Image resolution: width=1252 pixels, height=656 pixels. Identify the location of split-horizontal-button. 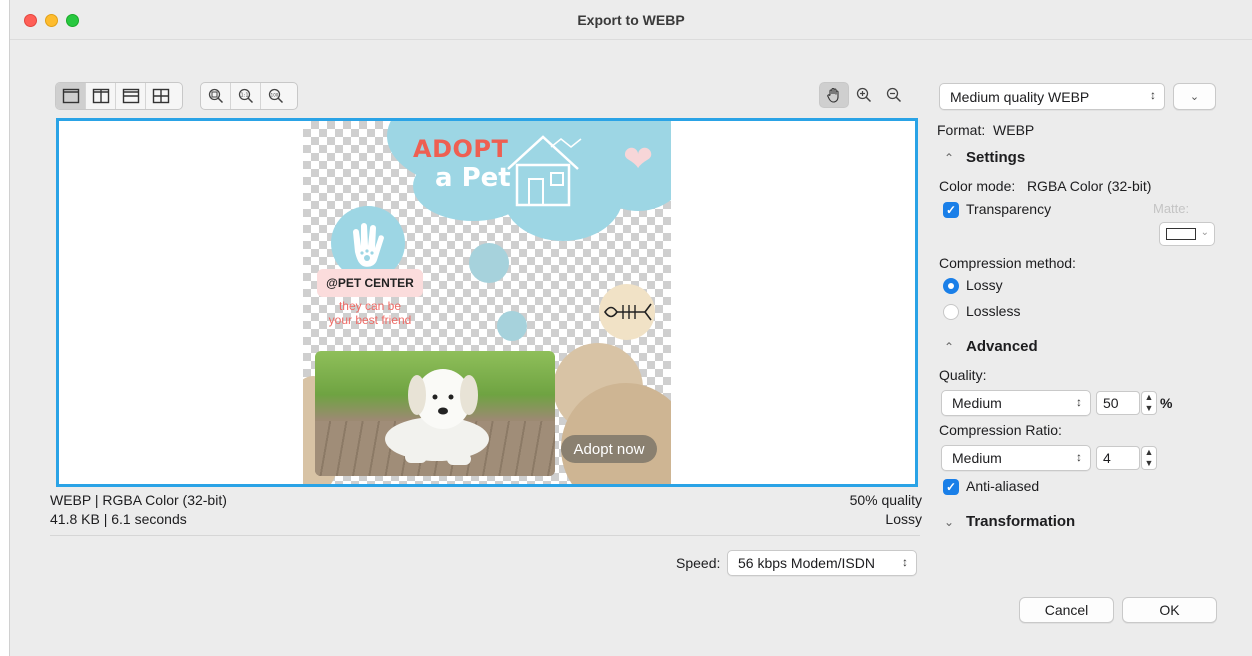
(131, 96).